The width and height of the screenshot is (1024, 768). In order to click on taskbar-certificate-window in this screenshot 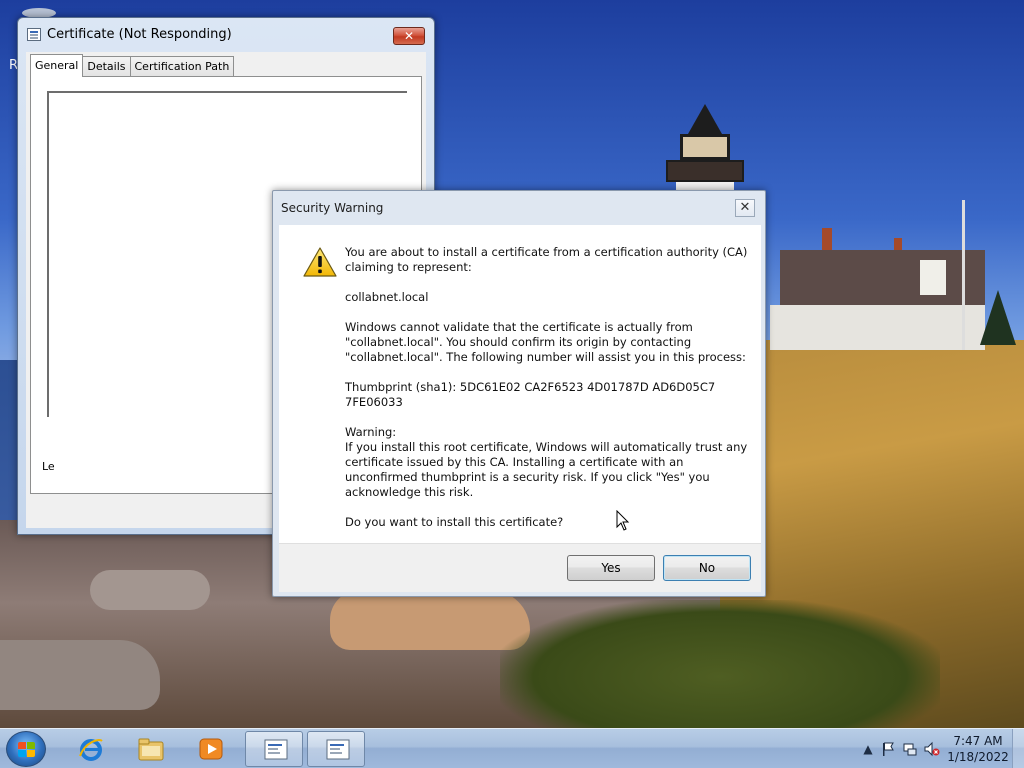, I will do `click(274, 749)`.